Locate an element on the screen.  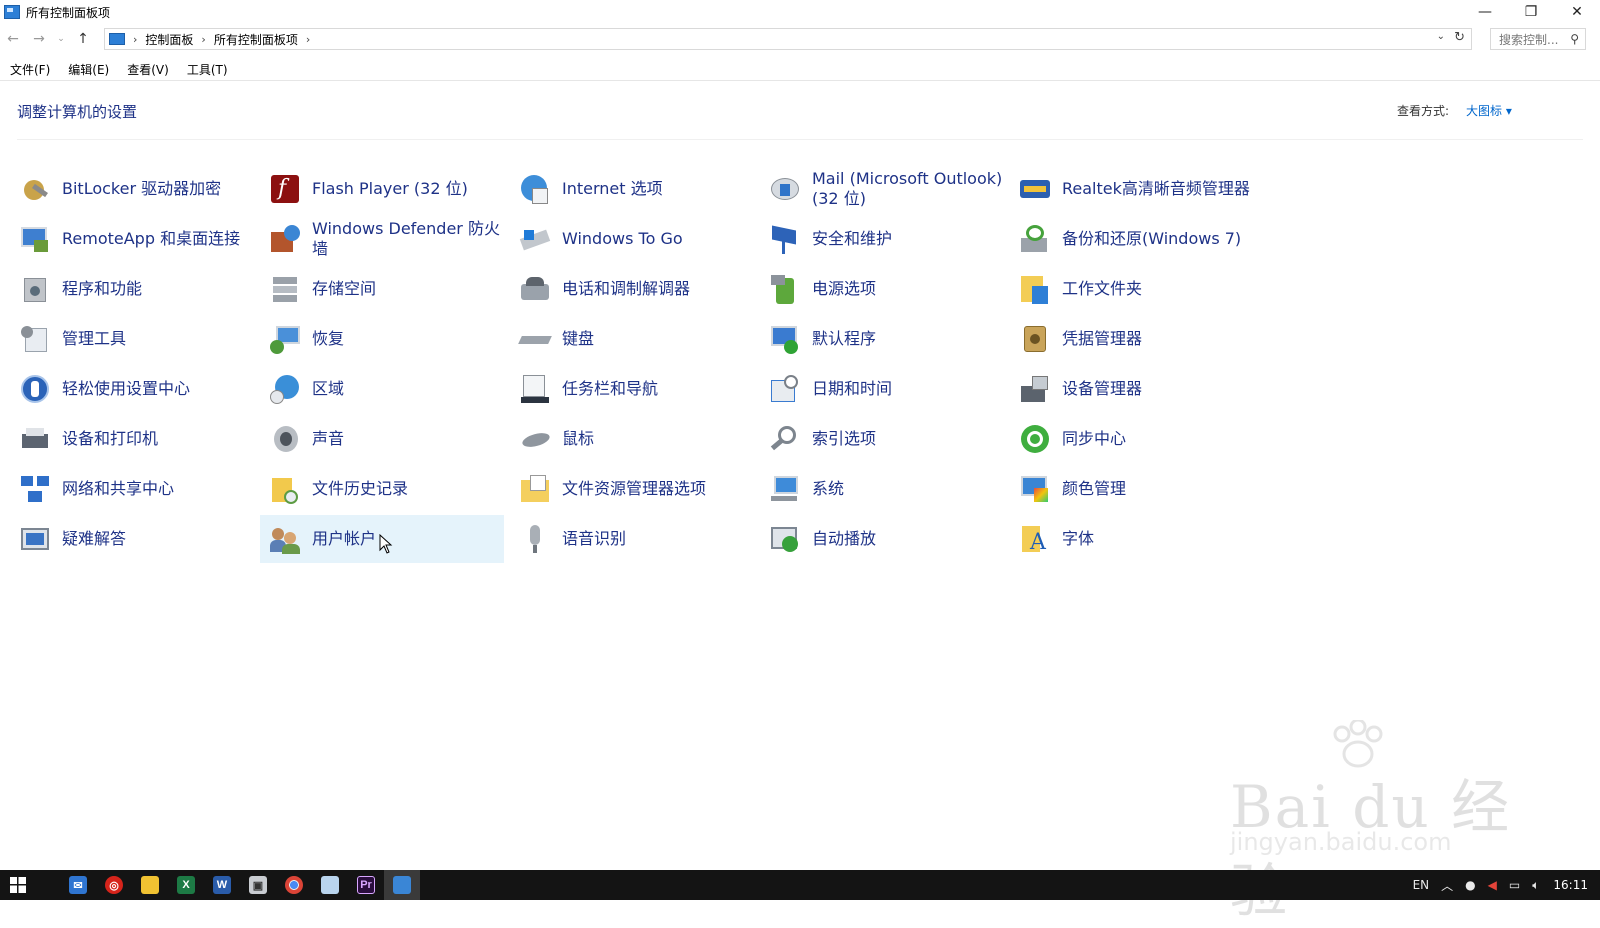
taskbar-app-premiere: Pr is located at coordinates (366, 885).